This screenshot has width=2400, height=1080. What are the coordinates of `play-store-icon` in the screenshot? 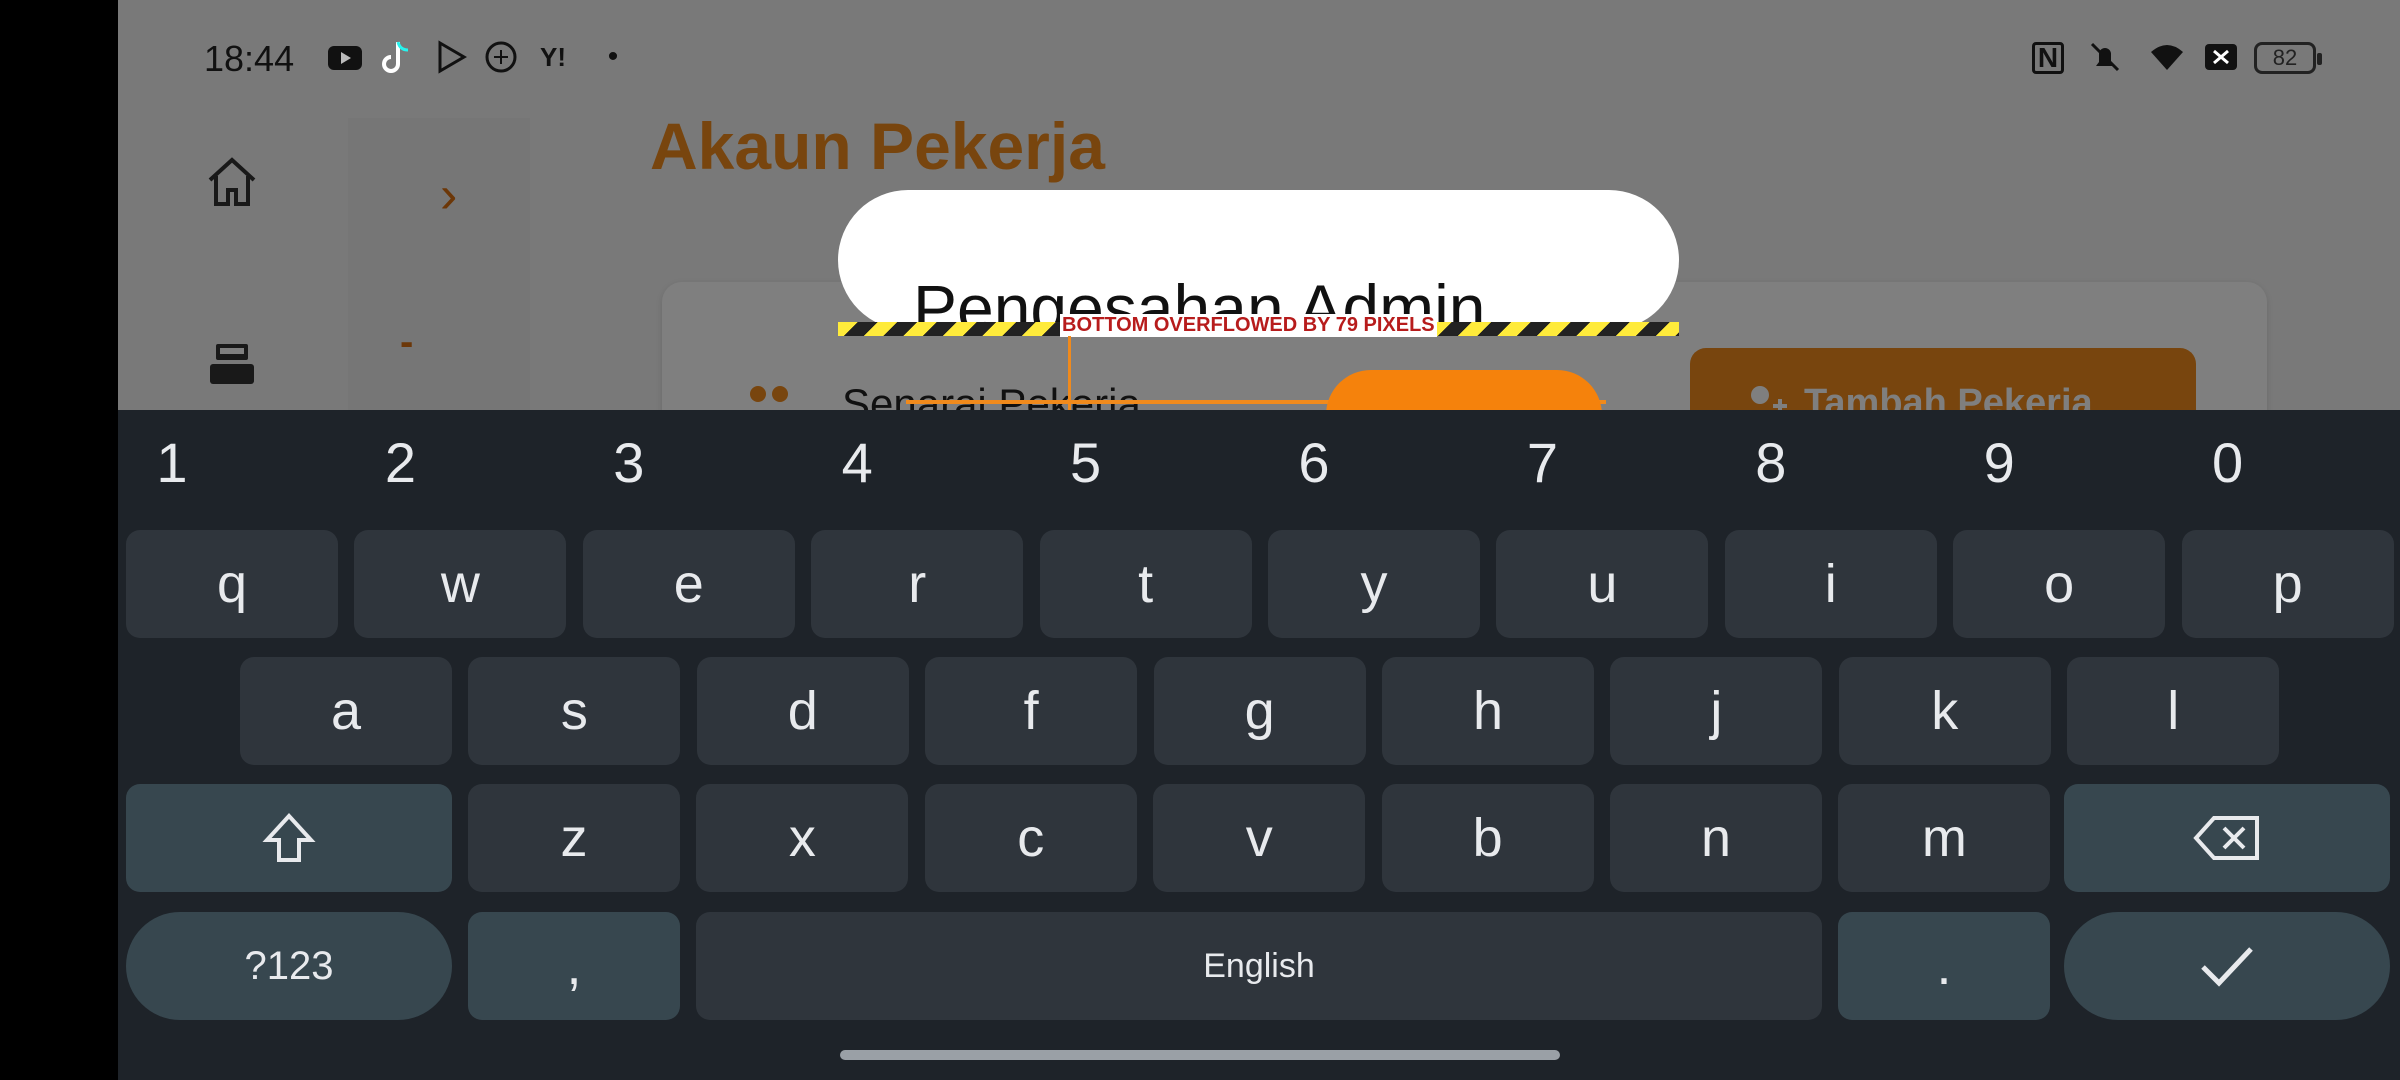 It's located at (452, 57).